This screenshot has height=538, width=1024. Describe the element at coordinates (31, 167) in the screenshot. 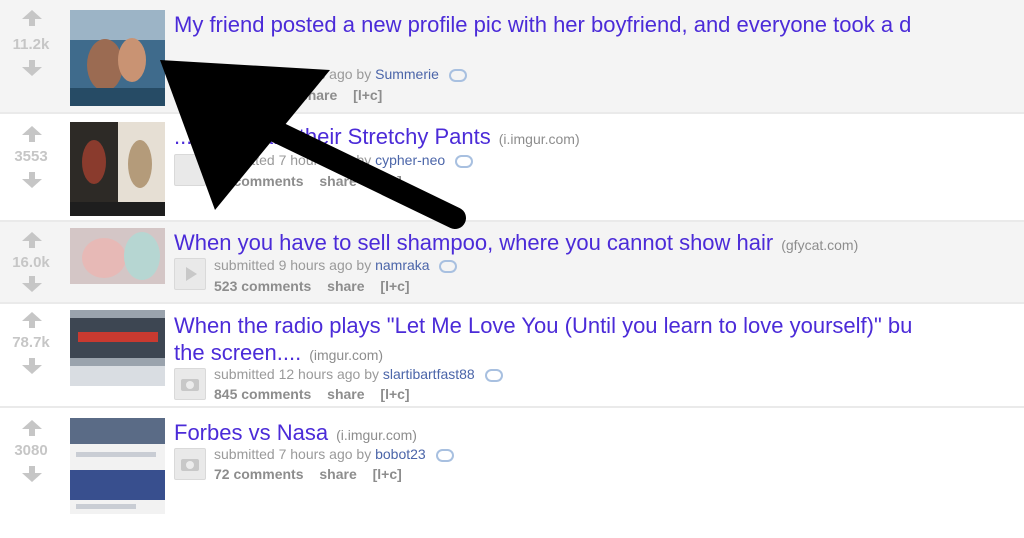

I see `vote-column: 3553` at that location.